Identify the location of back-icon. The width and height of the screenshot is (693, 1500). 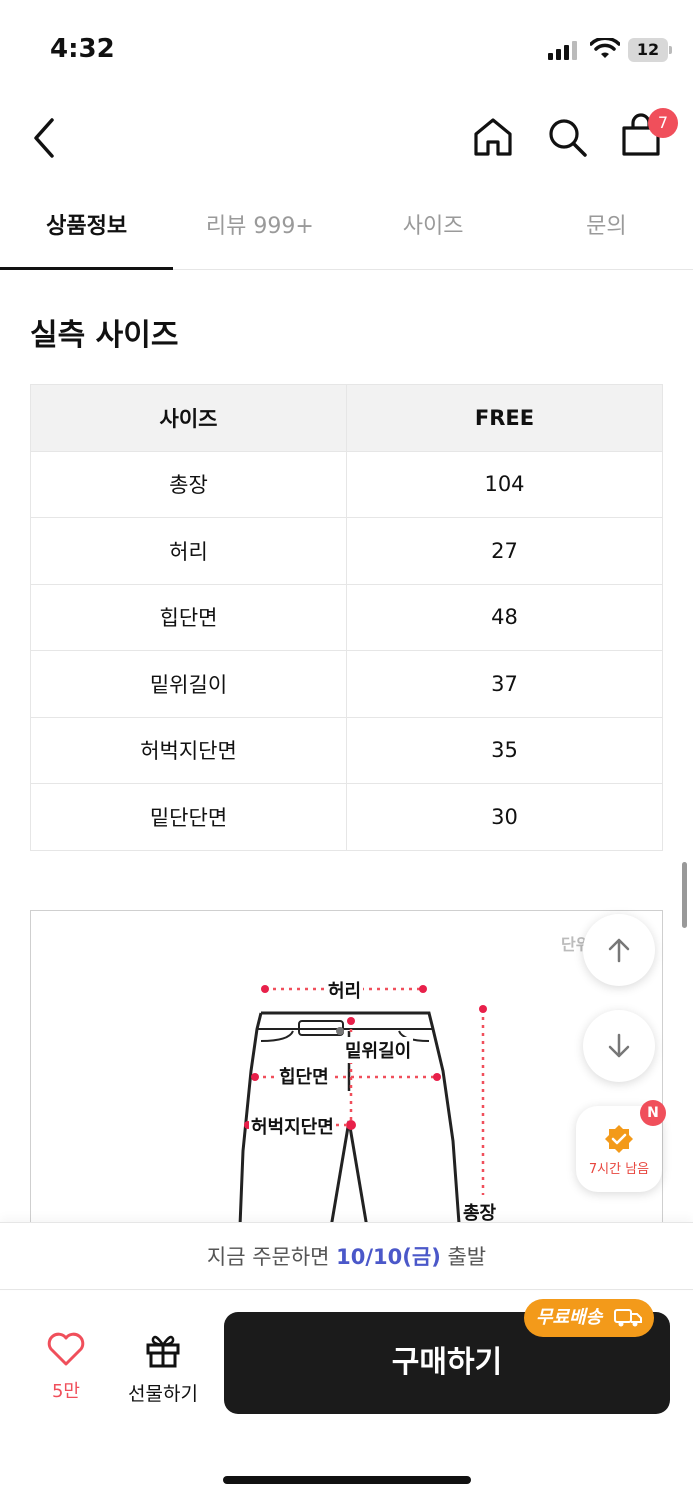
(46, 138).